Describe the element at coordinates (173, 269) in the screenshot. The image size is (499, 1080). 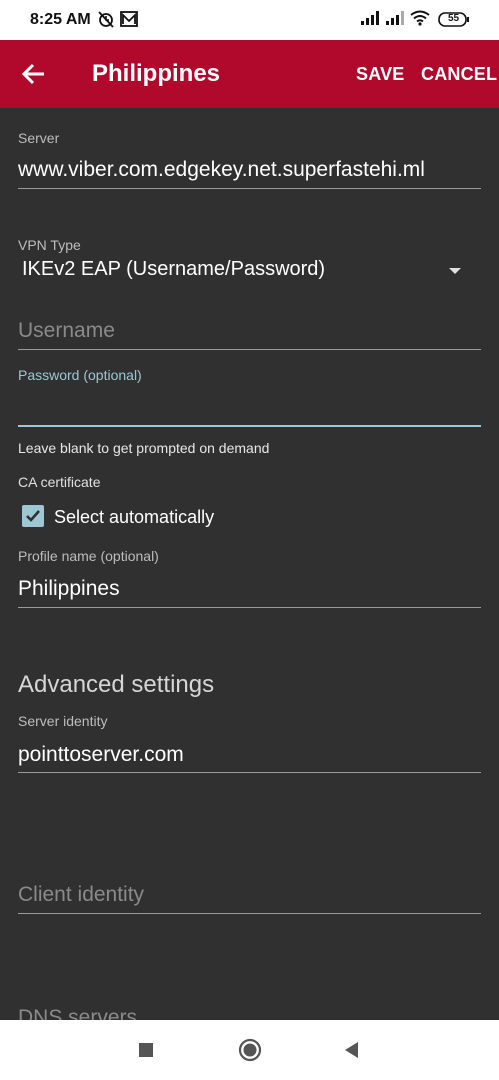
I see `vpn-type-select: IKEv2 EAP (Username/Password)` at that location.